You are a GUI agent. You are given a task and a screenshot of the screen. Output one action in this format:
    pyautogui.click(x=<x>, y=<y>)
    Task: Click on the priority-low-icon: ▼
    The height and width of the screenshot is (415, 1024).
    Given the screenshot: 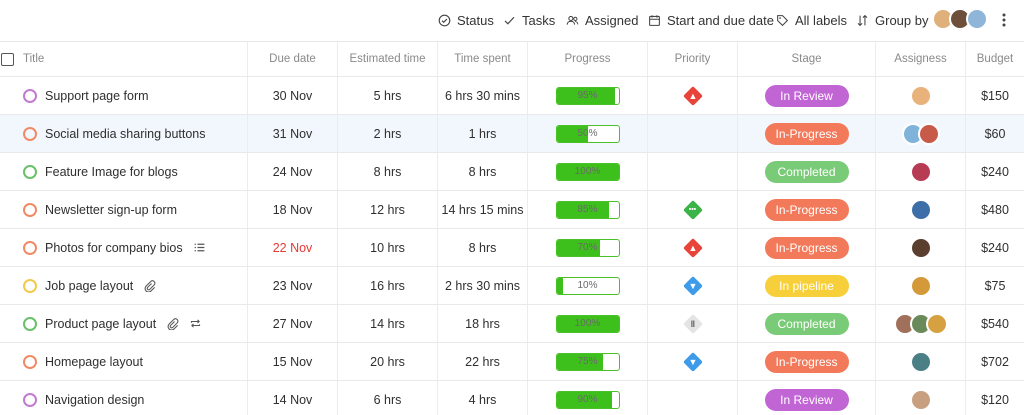 What is the action you would take?
    pyautogui.click(x=692, y=285)
    